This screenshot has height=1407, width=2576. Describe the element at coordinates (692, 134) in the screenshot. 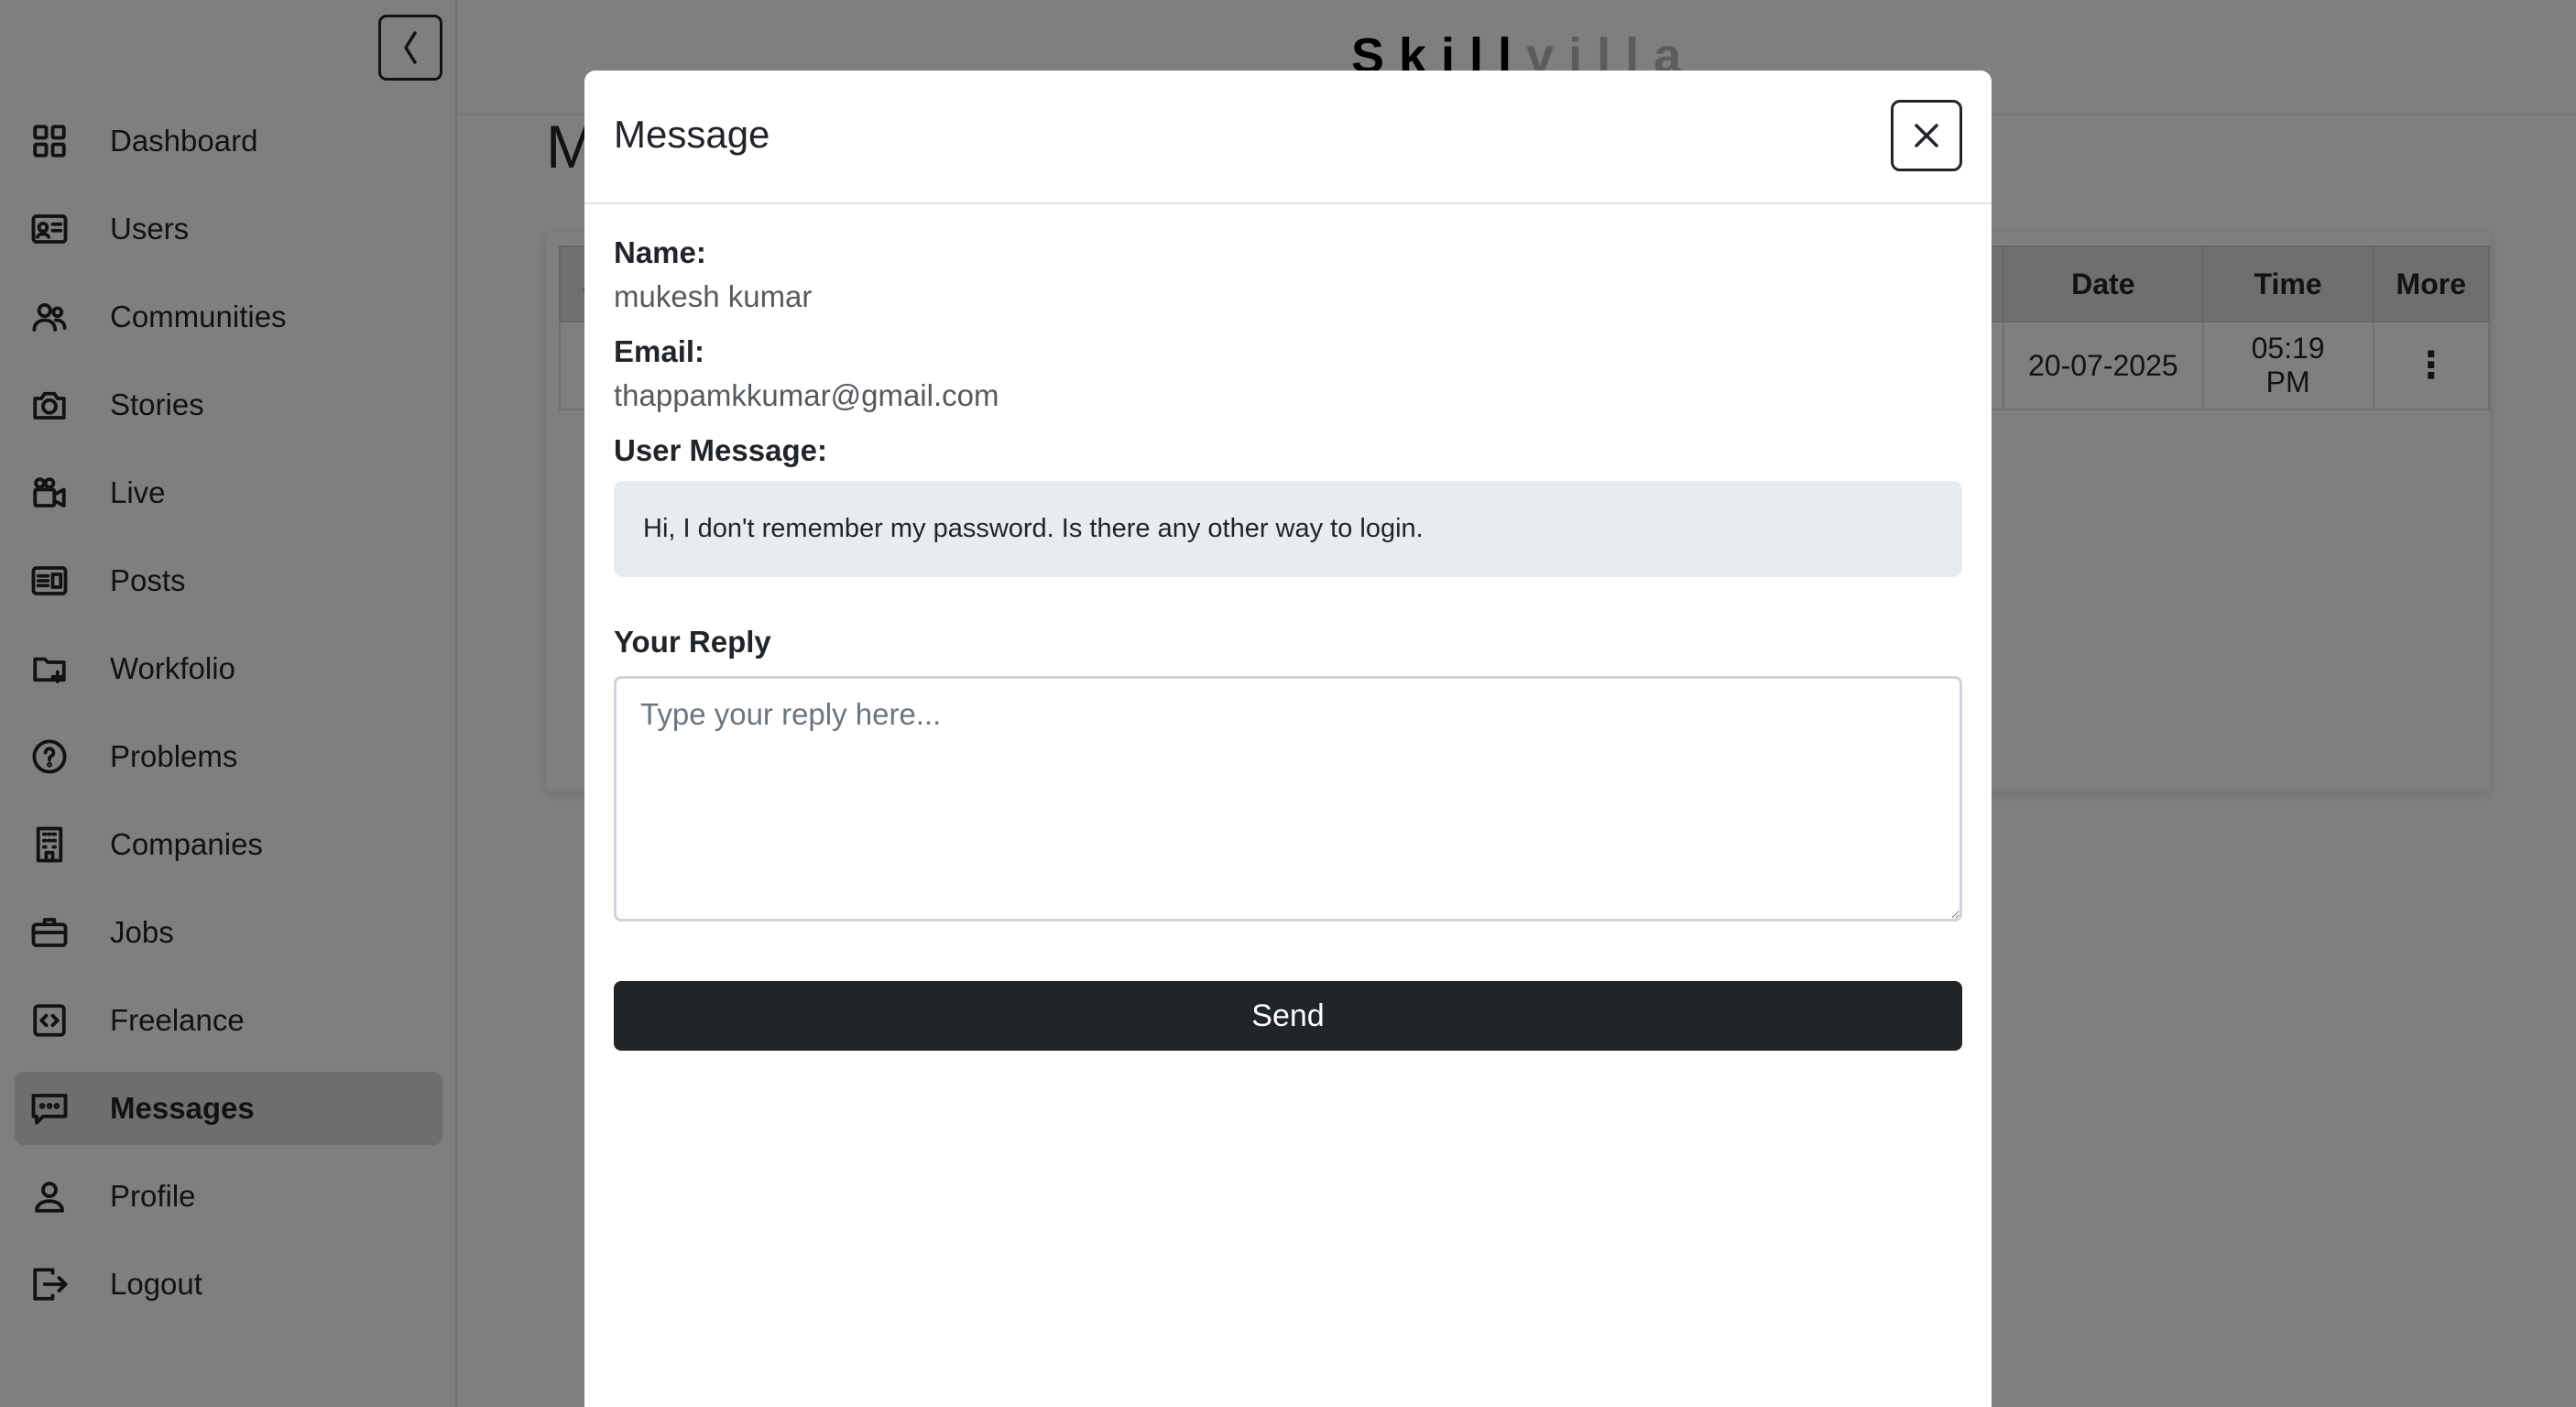

I see `modal-title: Message` at that location.